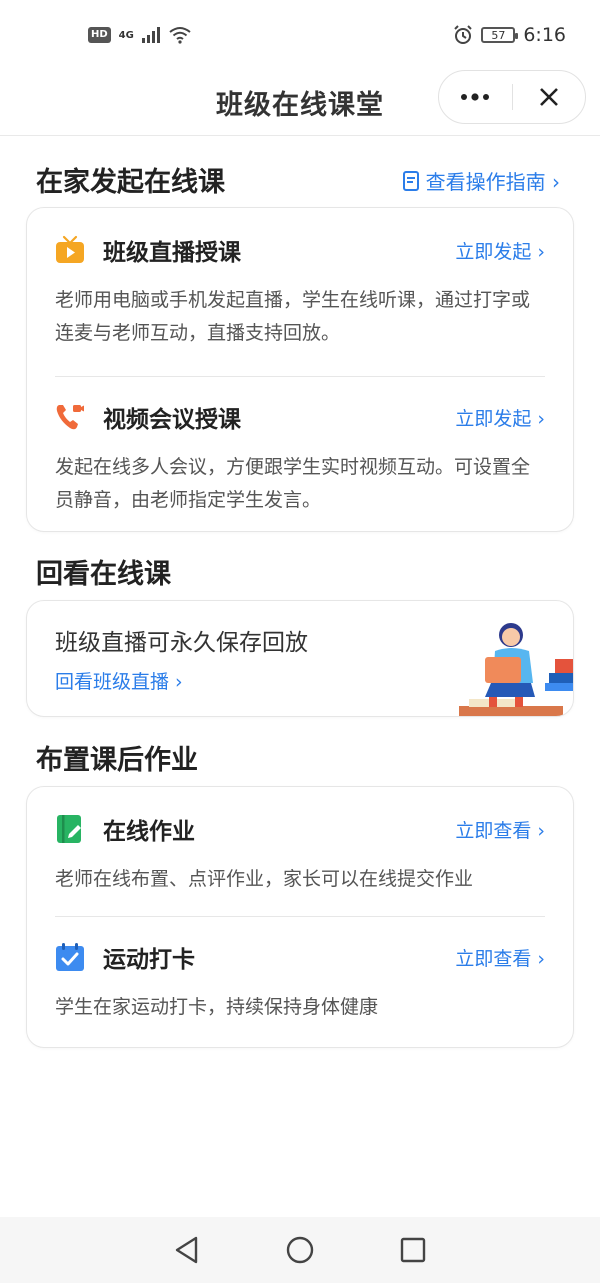 Image resolution: width=600 pixels, height=1283 pixels. What do you see at coordinates (140, 35) in the screenshot?
I see `status-left: HD 4G` at bounding box center [140, 35].